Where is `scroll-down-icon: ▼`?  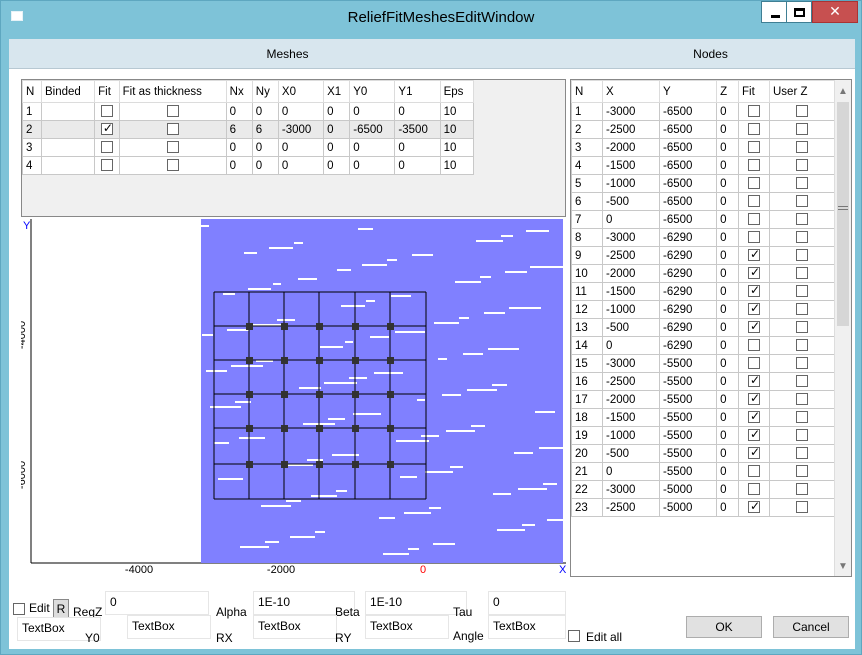
scroll-down-icon: ▼ is located at coordinates (843, 566).